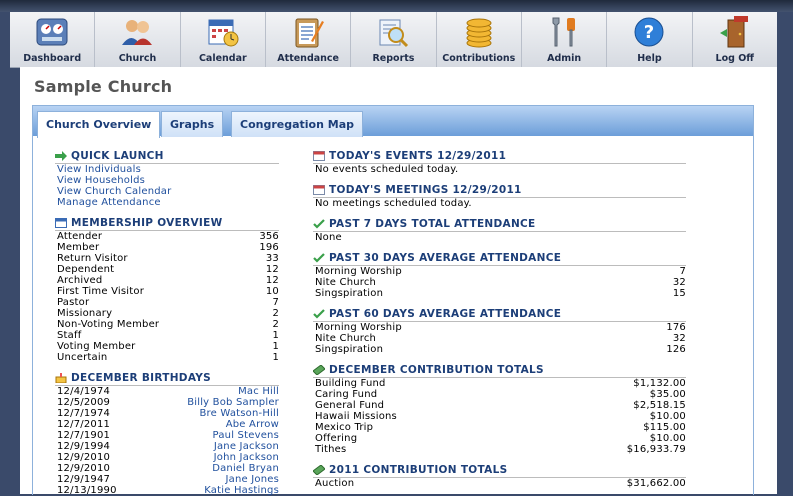  Describe the element at coordinates (167, 180) in the screenshot. I see `link-view-households: View Households` at that location.